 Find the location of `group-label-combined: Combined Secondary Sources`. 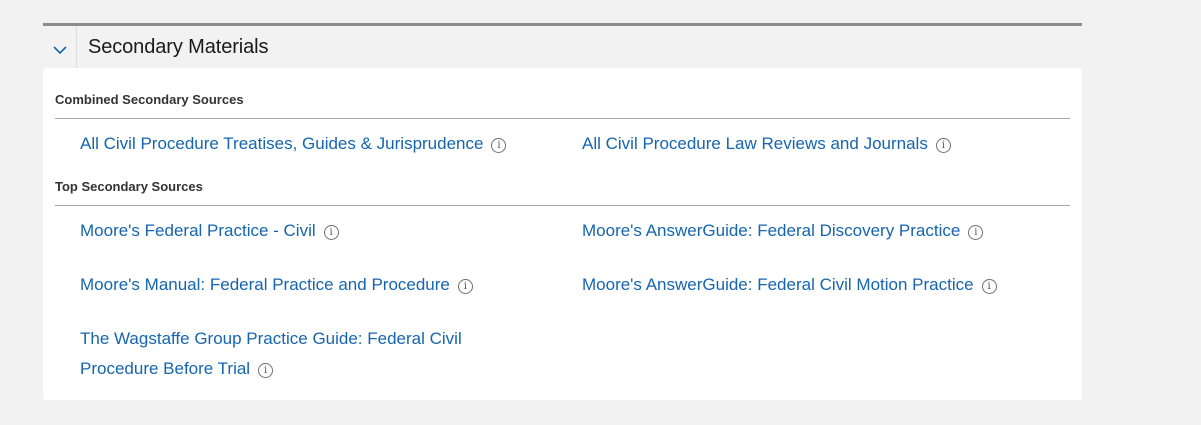

group-label-combined: Combined Secondary Sources is located at coordinates (562, 98).